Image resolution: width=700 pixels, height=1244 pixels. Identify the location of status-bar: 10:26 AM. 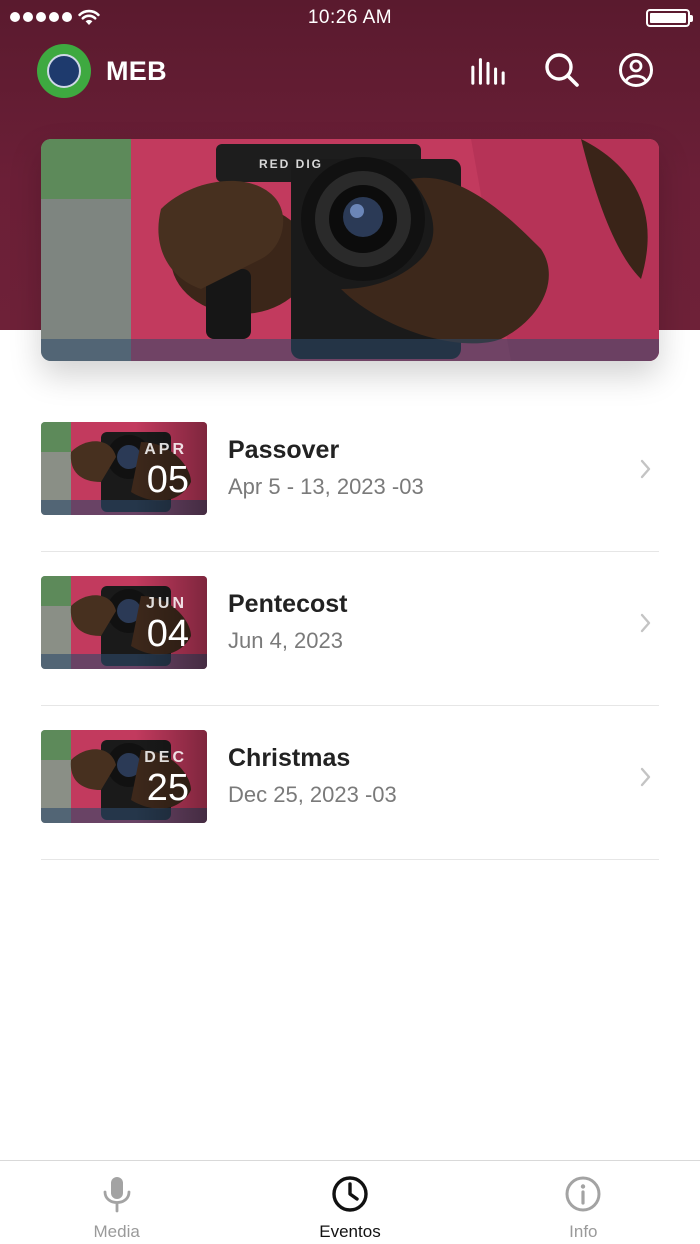
(350, 18).